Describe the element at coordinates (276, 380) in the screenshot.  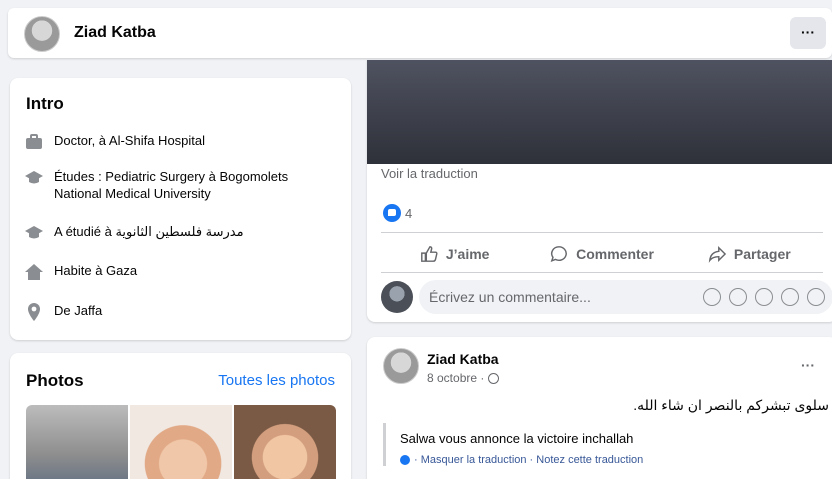
I see `all-photos-link: Toutes les photos` at that location.